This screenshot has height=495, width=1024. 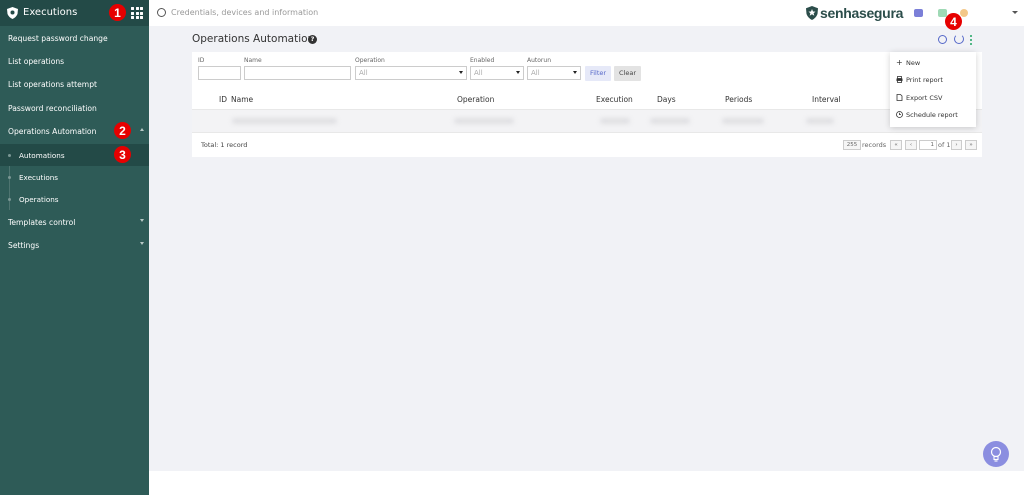 What do you see at coordinates (39, 177) in the screenshot?
I see `sidebar-item-label: Executions` at bounding box center [39, 177].